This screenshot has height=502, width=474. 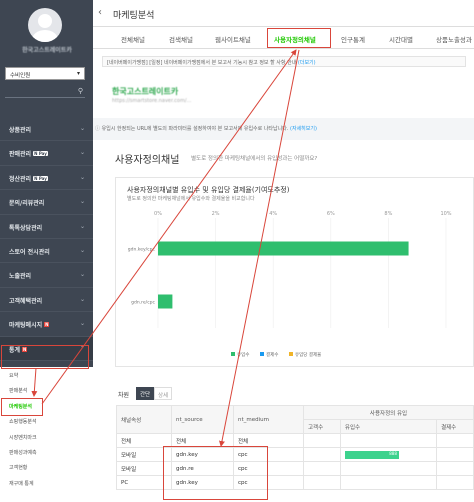 I want to click on highlight-box-table, so click(x=215, y=473).